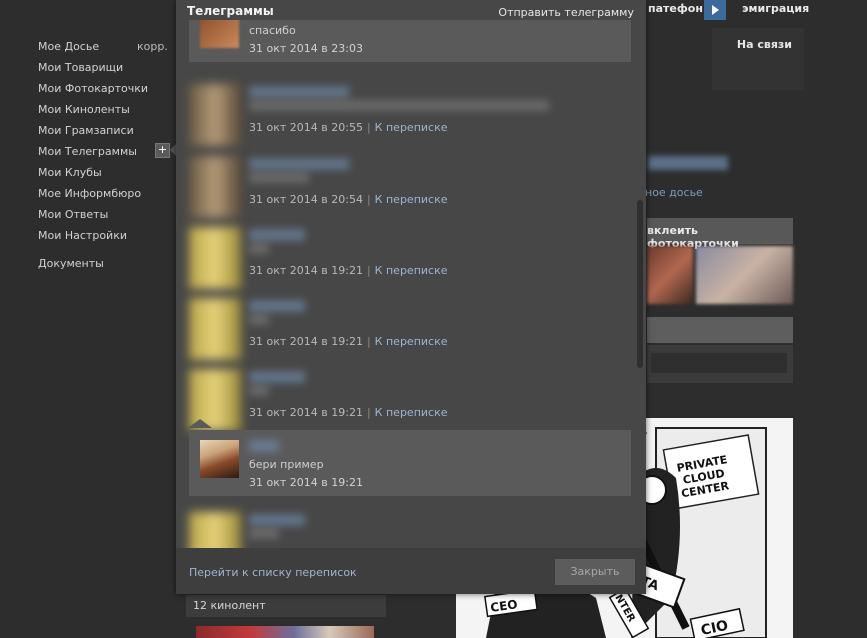 This screenshot has height=638, width=867. Describe the element at coordinates (285, 632) in the screenshot. I see `video-thumbnail` at that location.